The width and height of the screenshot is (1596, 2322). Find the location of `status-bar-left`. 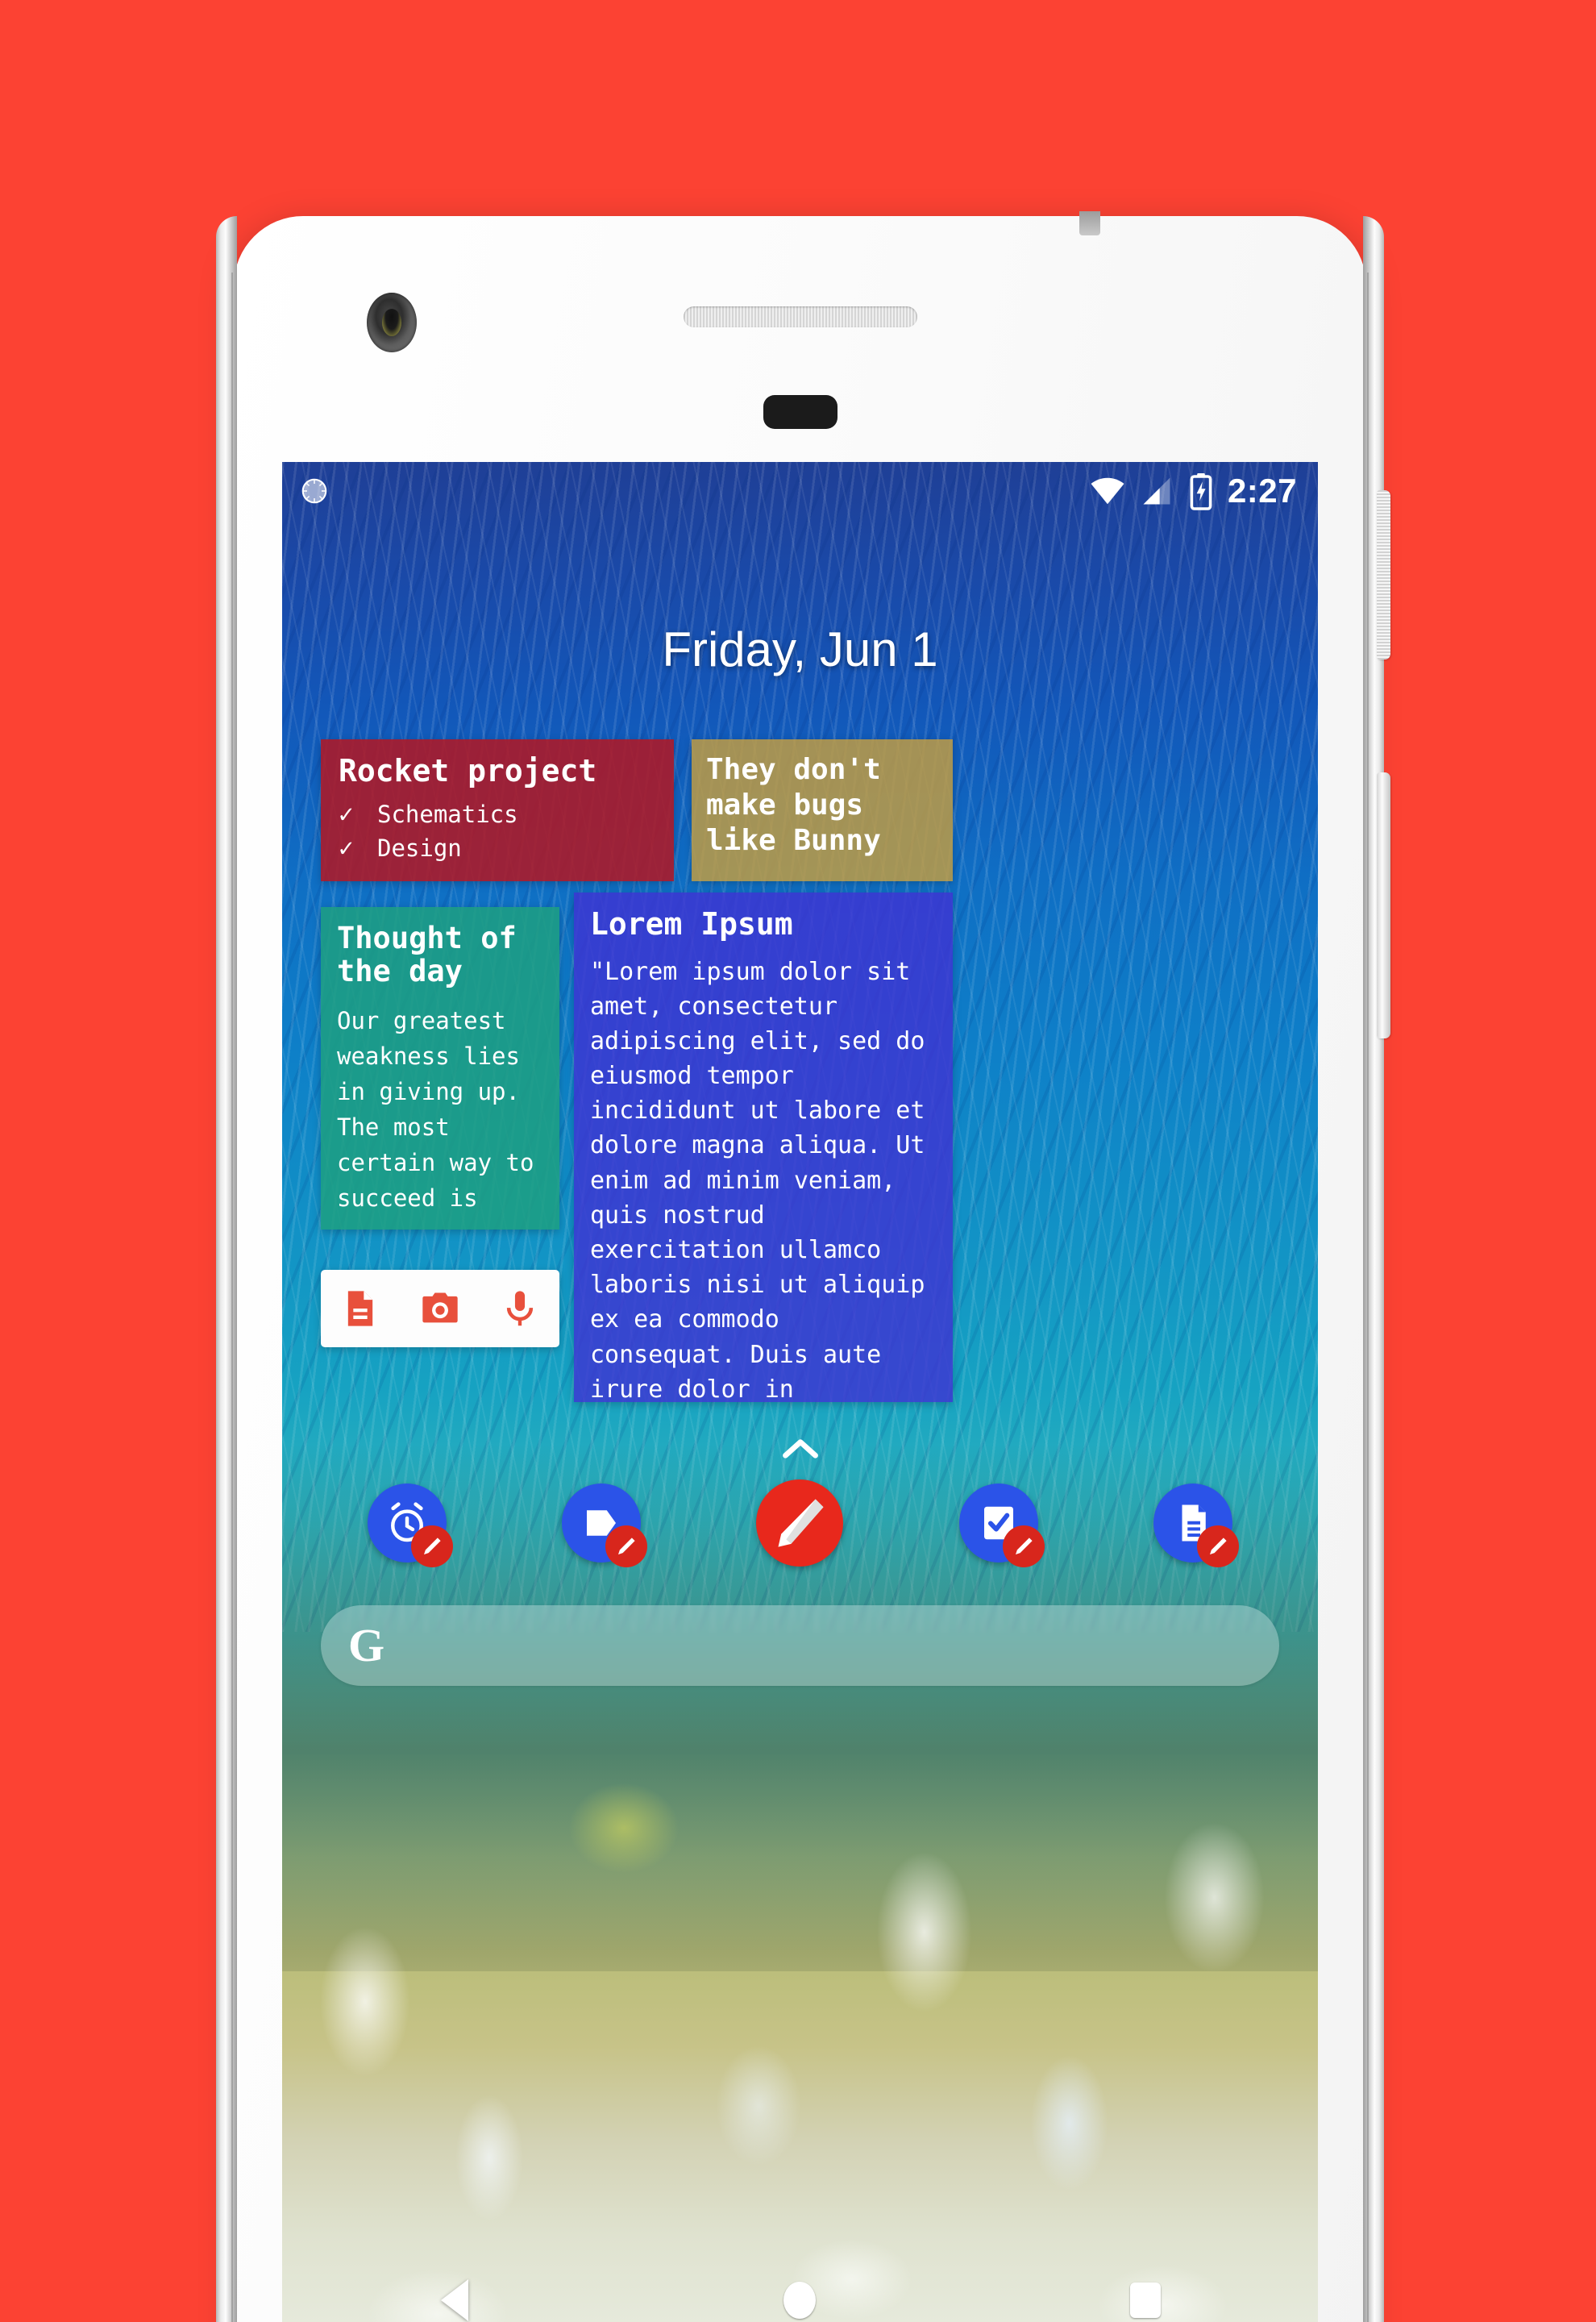

status-bar-left is located at coordinates (314, 491).